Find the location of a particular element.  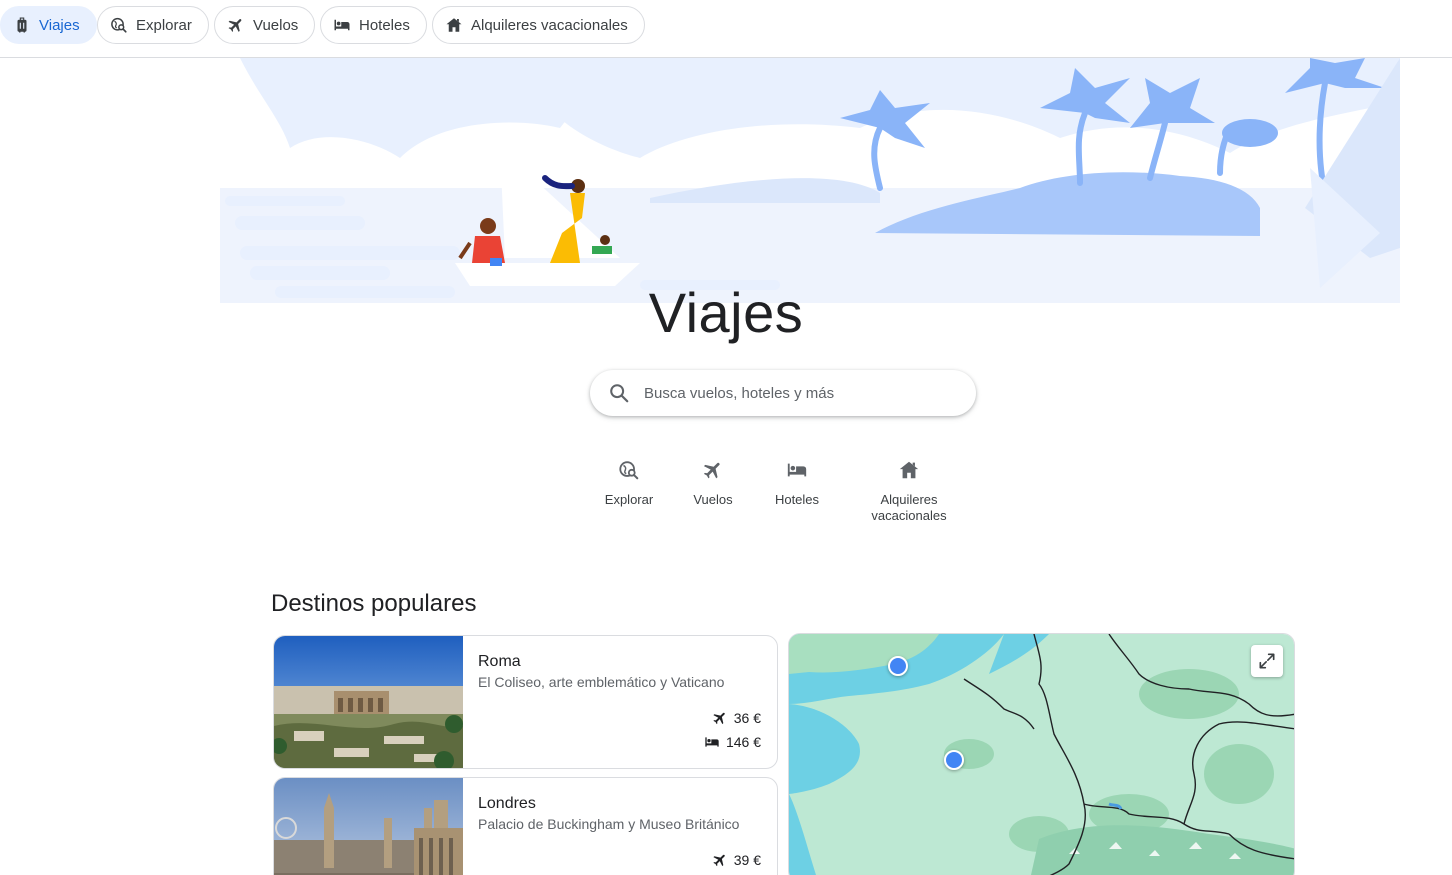

destinations-map is located at coordinates (1041, 754).